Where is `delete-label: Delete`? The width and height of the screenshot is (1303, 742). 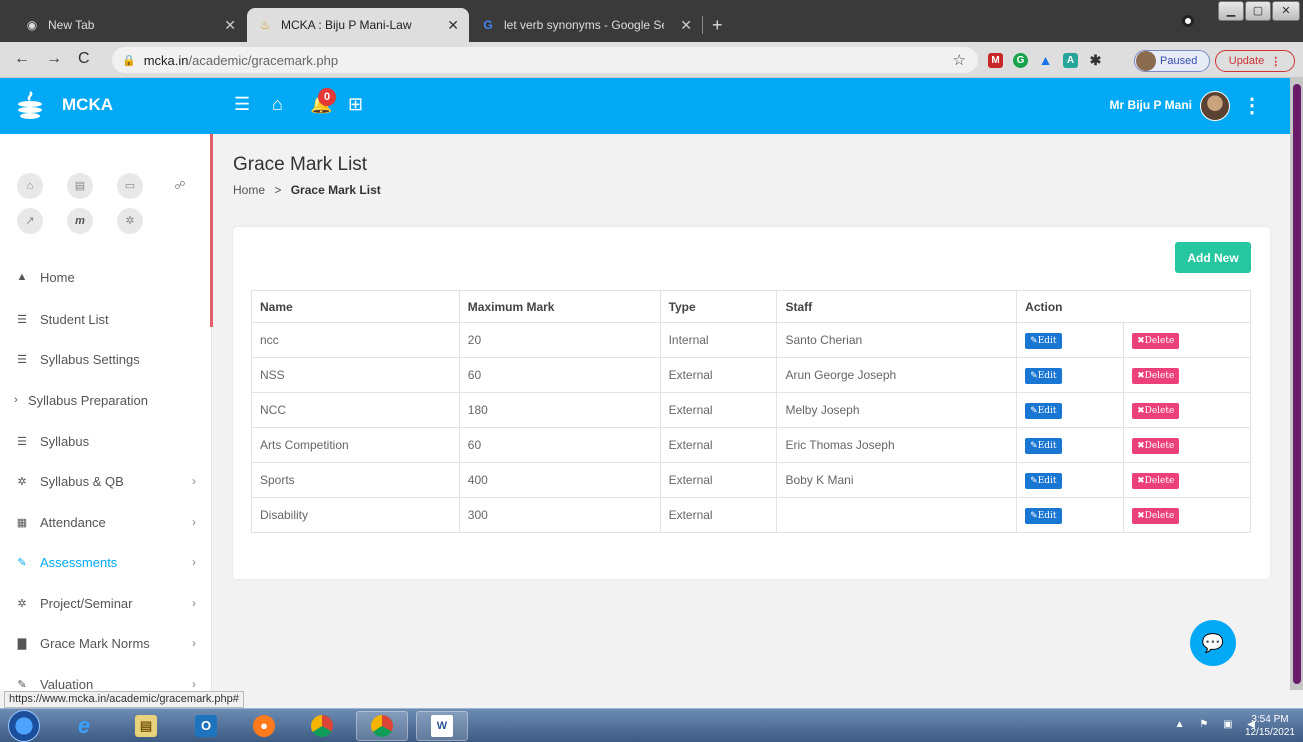 delete-label: Delete is located at coordinates (1159, 480).